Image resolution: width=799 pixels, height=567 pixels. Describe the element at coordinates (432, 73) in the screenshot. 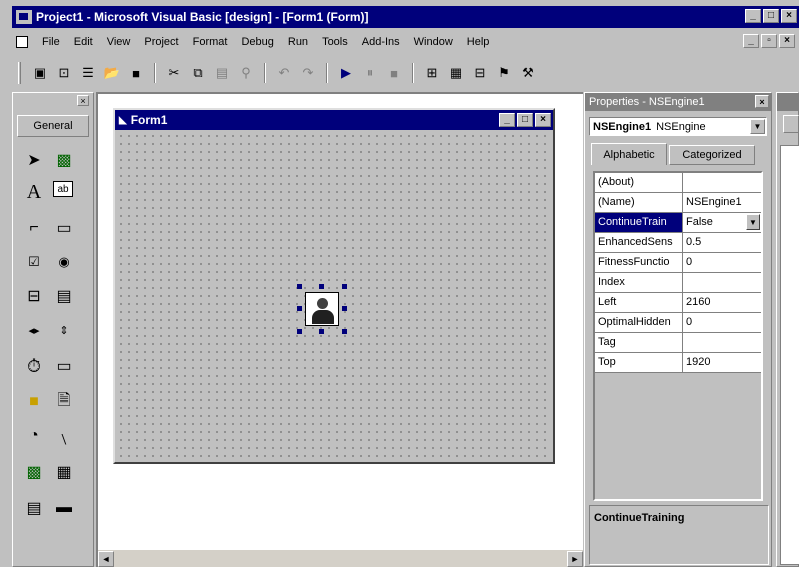

I see `project-explorer-icon: ⊞` at that location.